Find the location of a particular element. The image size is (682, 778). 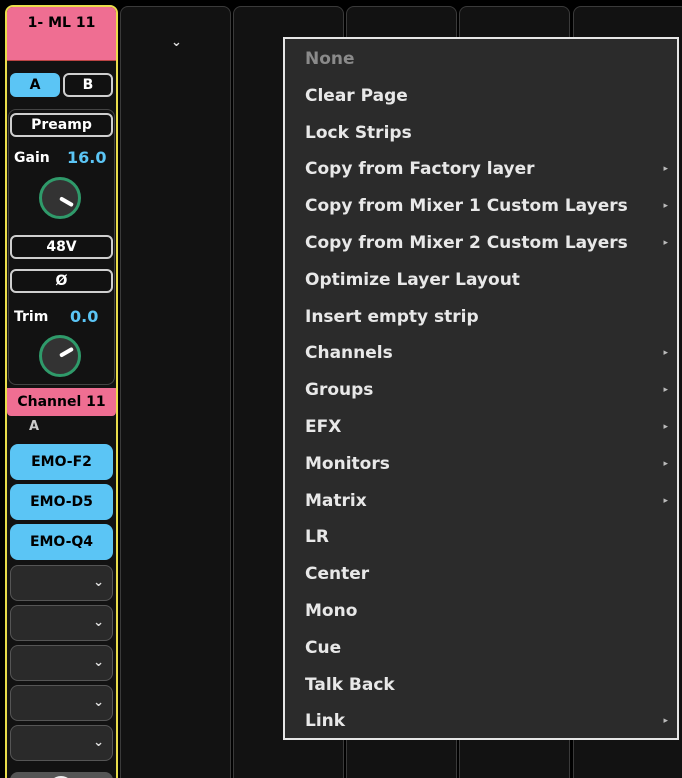

layer-a-button: A is located at coordinates (35, 85).